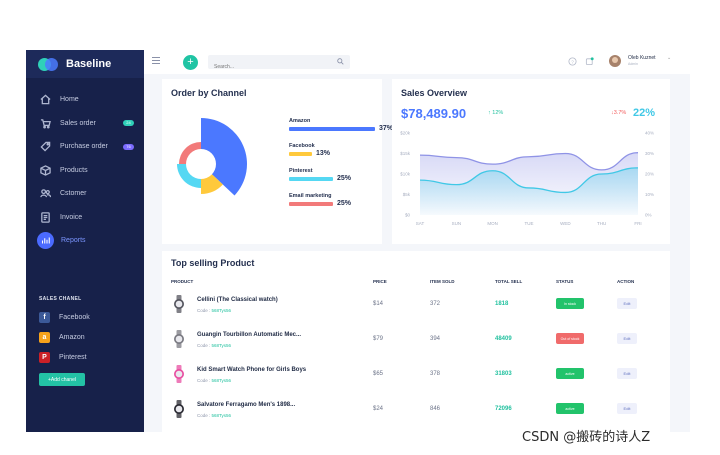 This screenshot has height=455, width=720. Describe the element at coordinates (565, 223) in the screenshot. I see `x-tick-label: WED` at that location.